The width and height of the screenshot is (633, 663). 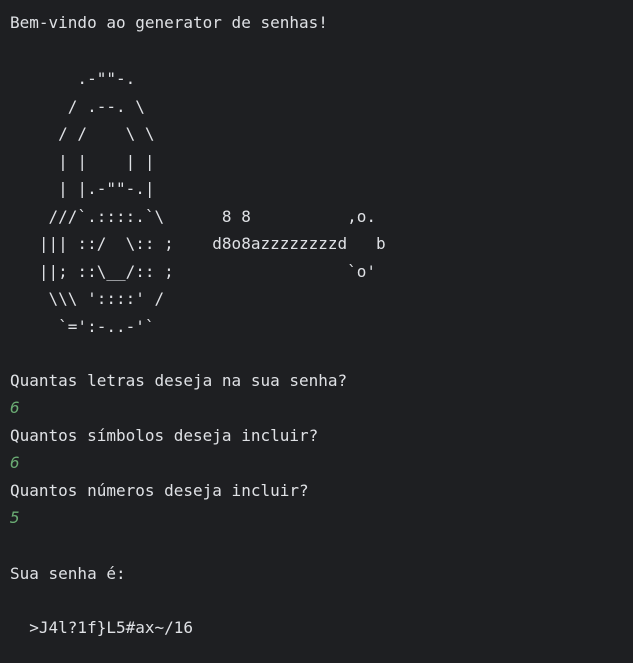 I want to click on ascii-art-line: `=':-..-'`, so click(x=82, y=326).